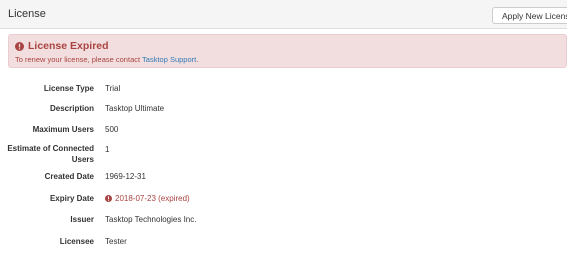 Image resolution: width=567 pixels, height=257 pixels. What do you see at coordinates (79, 59) in the screenshot?
I see `alert-message-prefix: To renew your license, please contact` at bounding box center [79, 59].